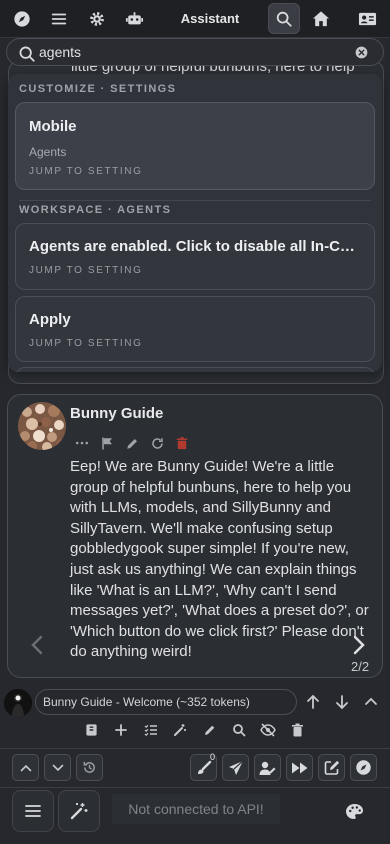 This screenshot has height=844, width=390. I want to click on message-actions, so click(131, 443).